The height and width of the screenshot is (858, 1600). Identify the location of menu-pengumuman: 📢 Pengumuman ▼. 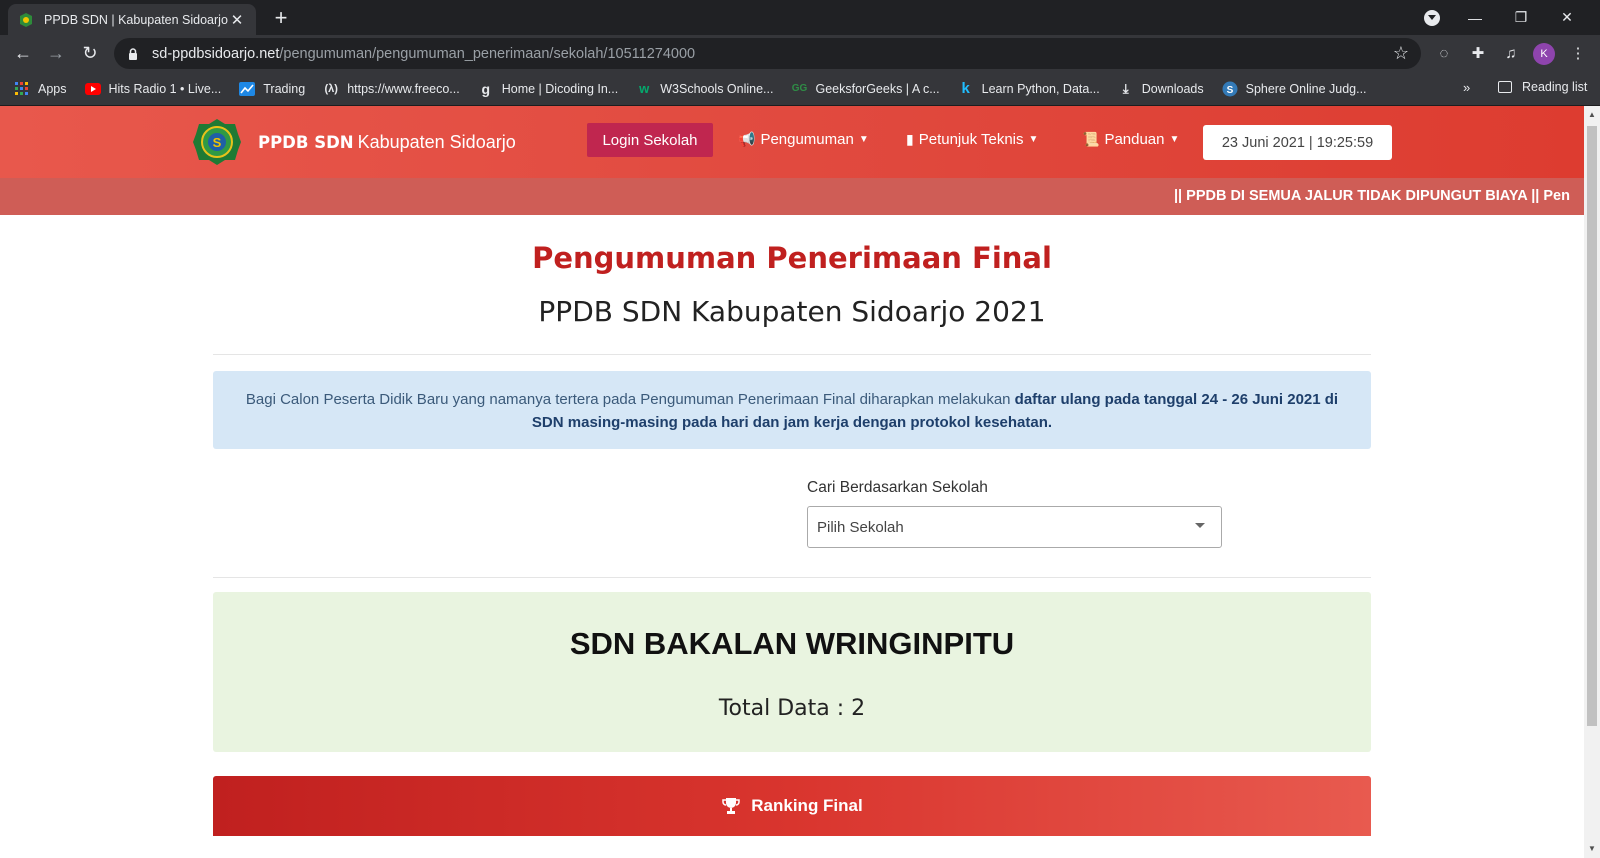
(803, 139).